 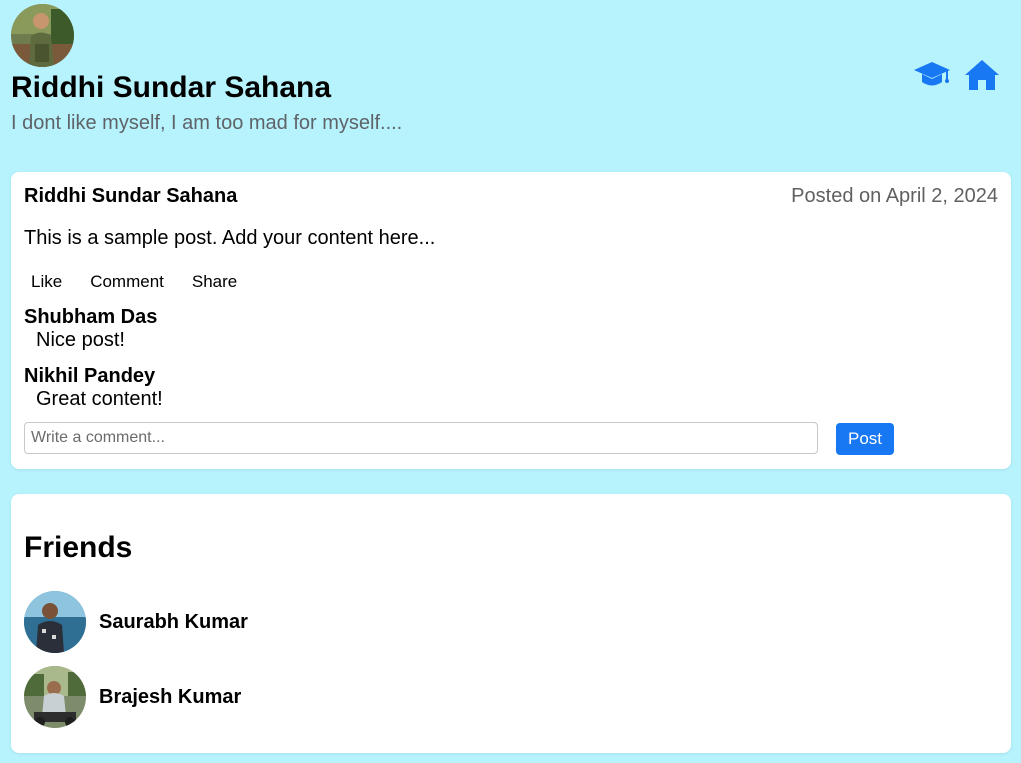 I want to click on comment-text: Nice post!, so click(x=80, y=340).